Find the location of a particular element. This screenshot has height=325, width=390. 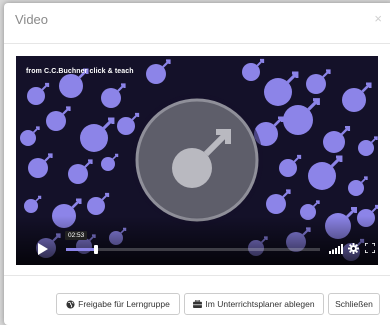

share-with-group-button: Freigabe für Lerngruppe is located at coordinates (118, 304).